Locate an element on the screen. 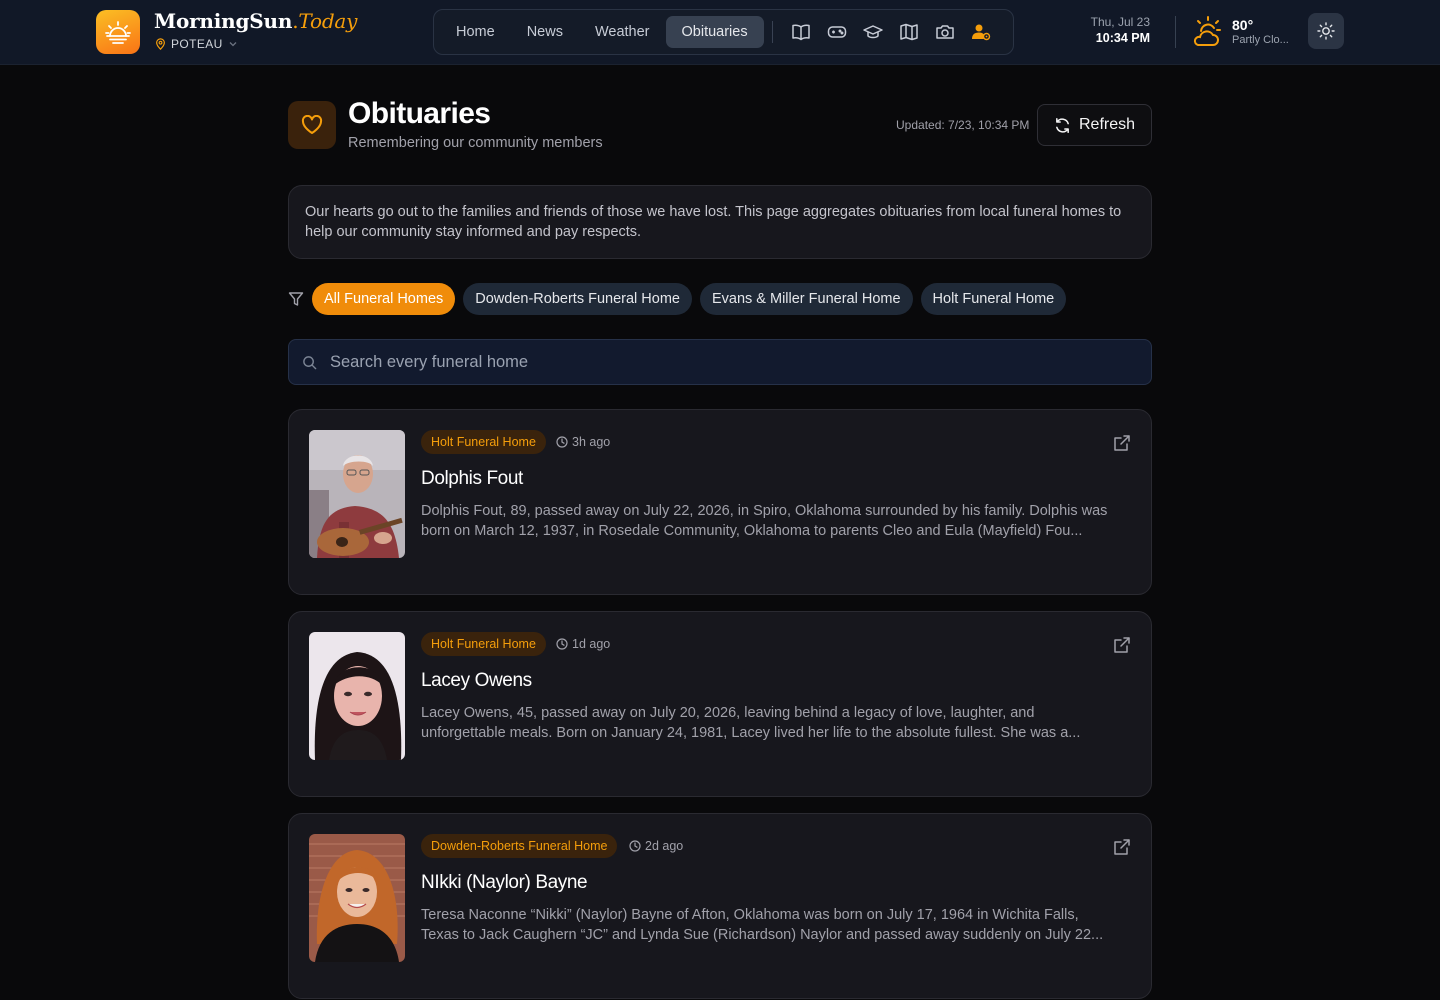  search-icon is located at coordinates (310, 362).